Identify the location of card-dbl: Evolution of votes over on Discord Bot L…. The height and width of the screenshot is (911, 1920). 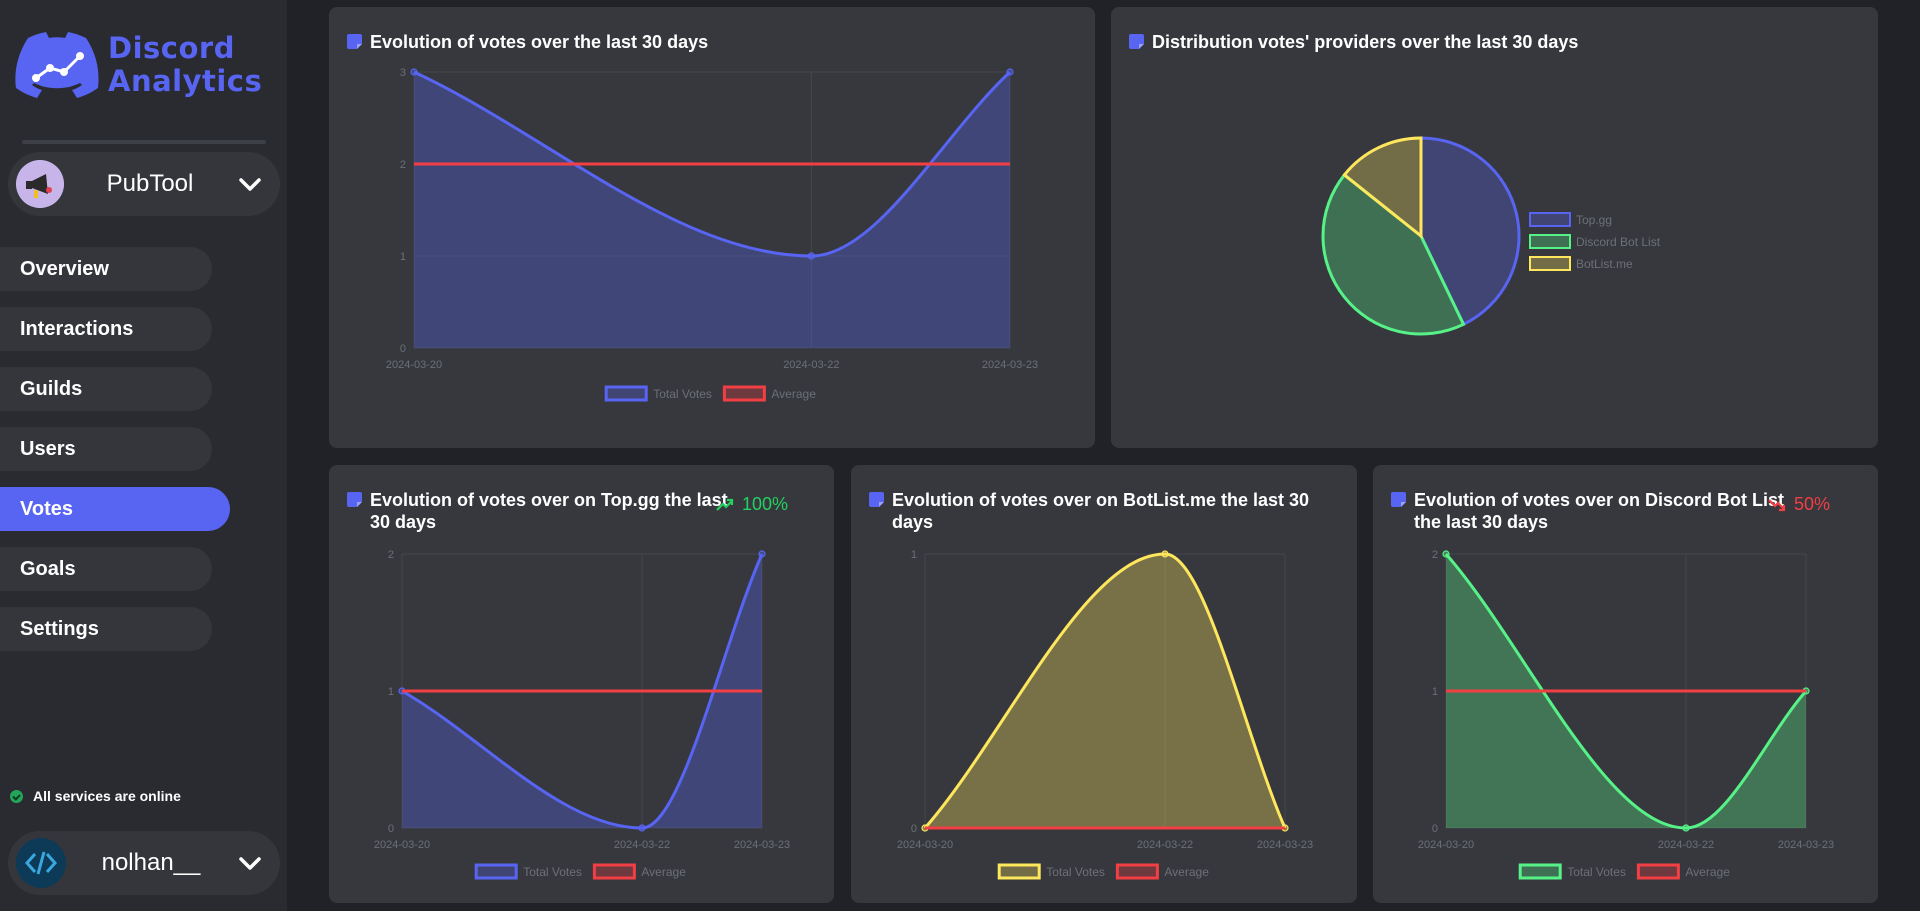
(1625, 684).